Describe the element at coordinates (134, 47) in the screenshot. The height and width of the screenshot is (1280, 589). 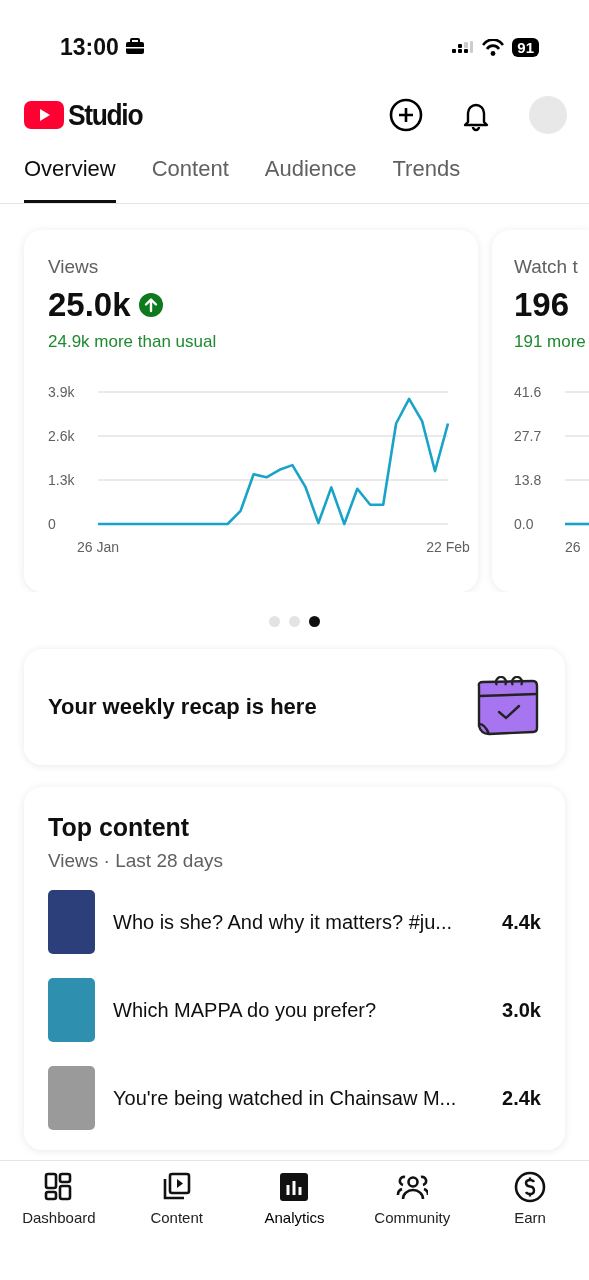
I see `briefcase-icon` at that location.